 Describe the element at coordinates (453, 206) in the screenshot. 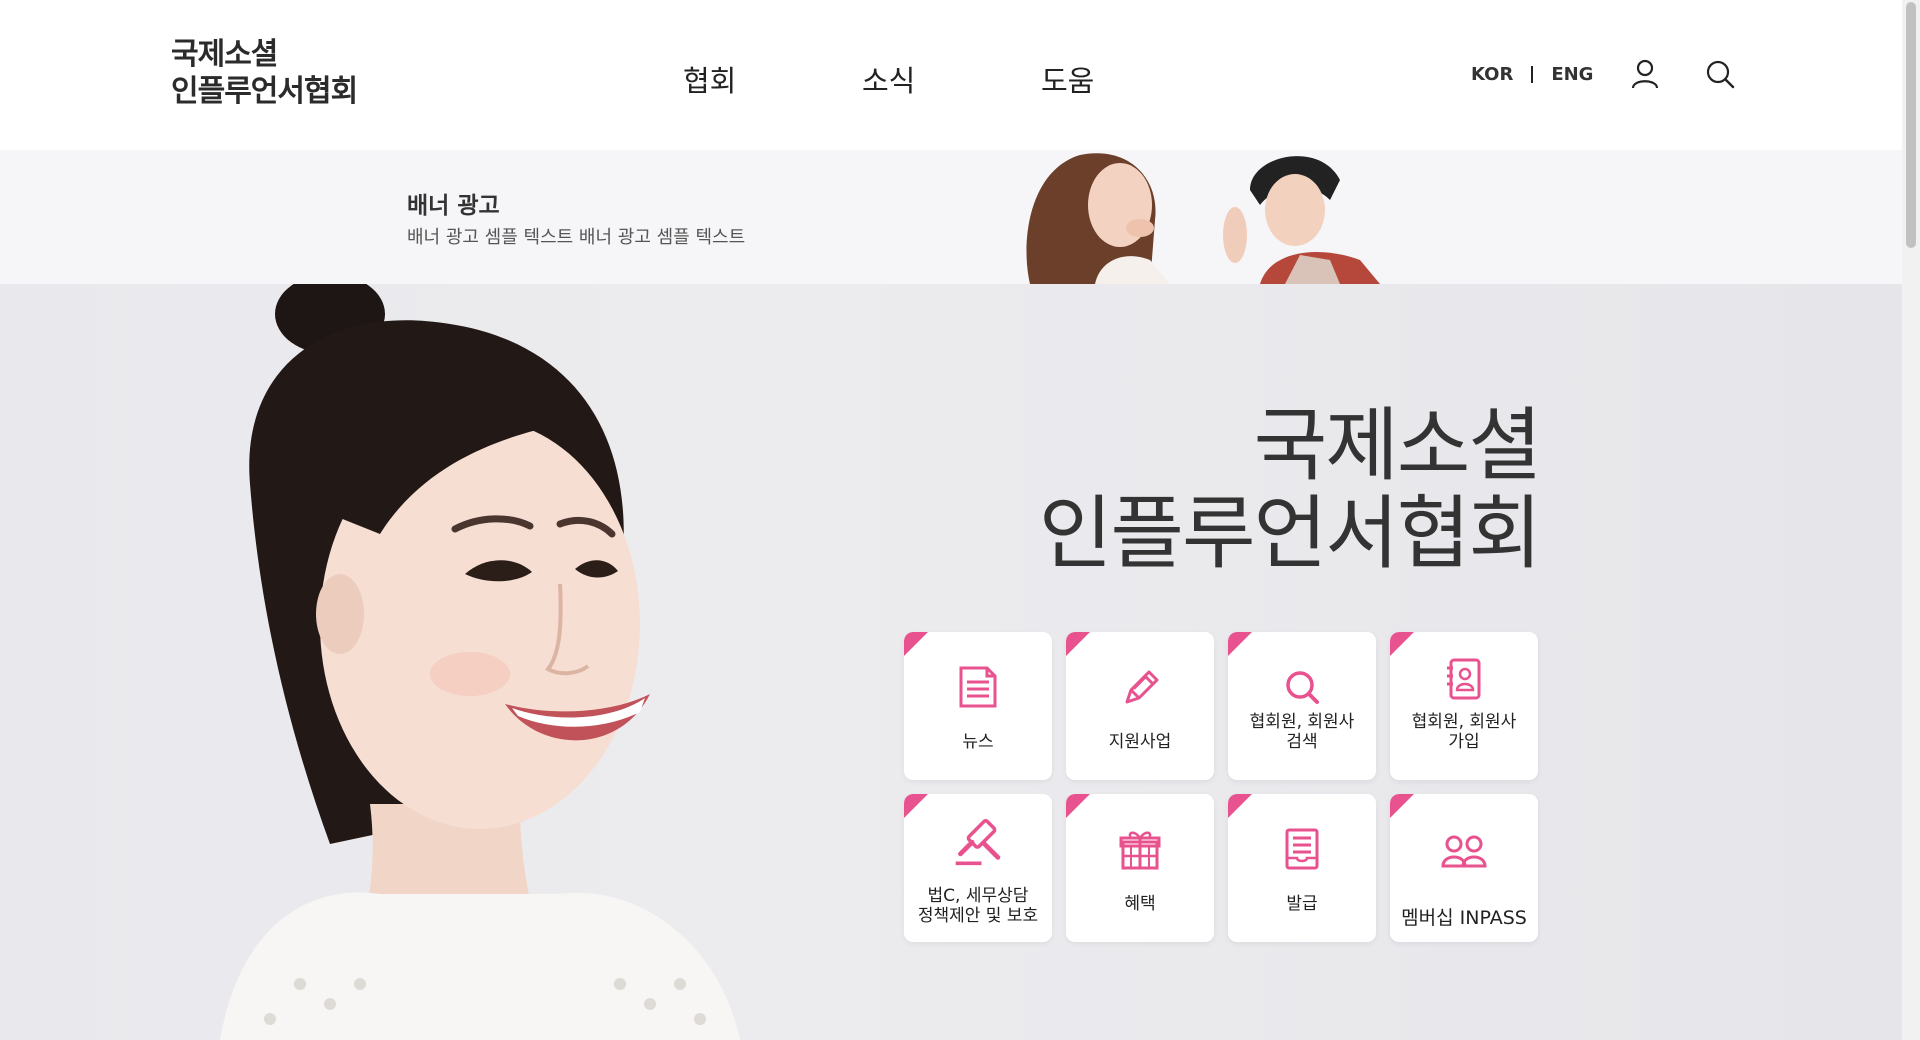

I see `banner-title: 배너 광고` at that location.